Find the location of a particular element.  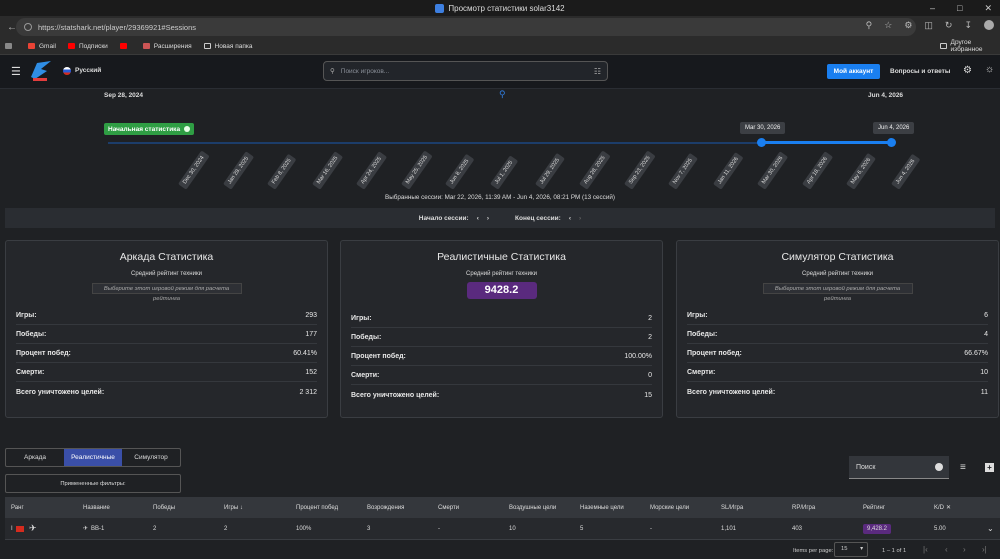

col-rank: Ранг is located at coordinates (17, 507).